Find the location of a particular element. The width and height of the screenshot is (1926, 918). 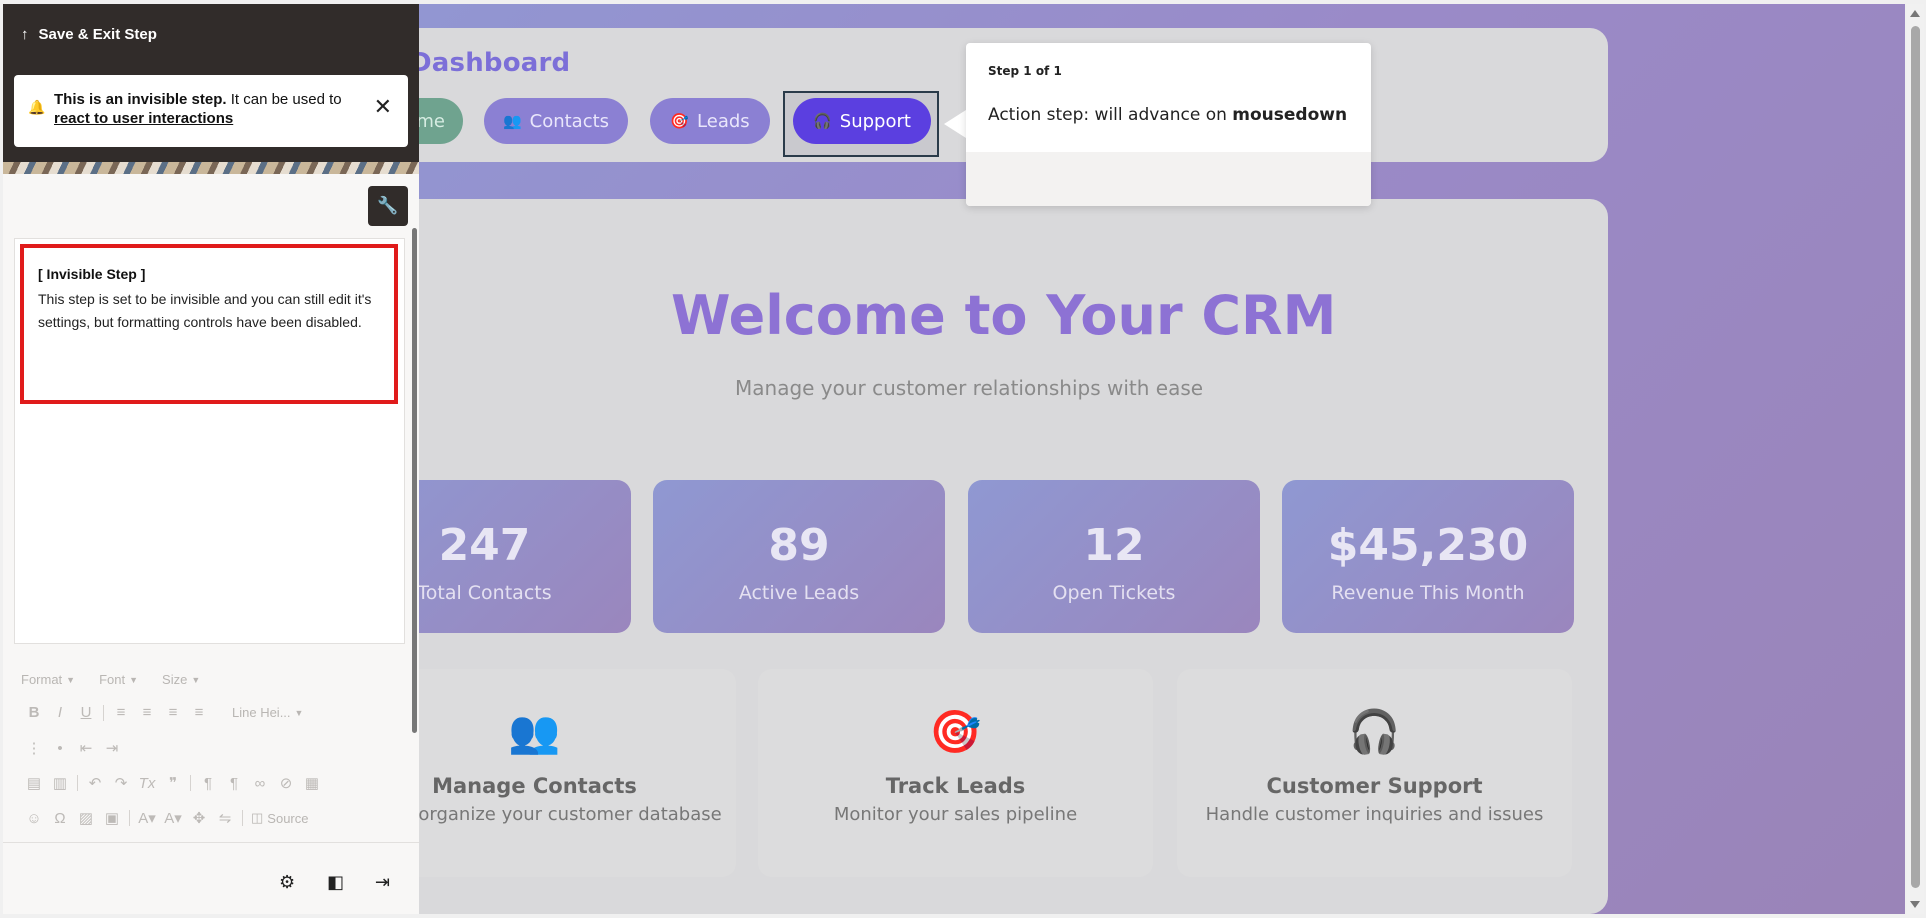

stat-card-leads: 89 Active Leads is located at coordinates (799, 556).